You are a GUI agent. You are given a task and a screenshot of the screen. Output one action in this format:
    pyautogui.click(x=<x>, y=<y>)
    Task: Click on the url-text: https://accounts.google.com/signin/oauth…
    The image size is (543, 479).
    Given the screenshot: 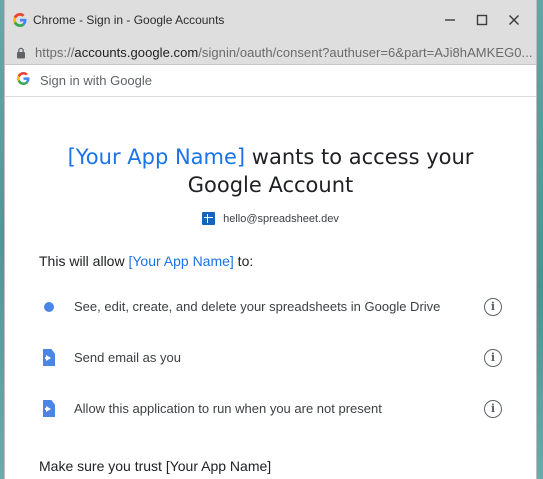 What is the action you would take?
    pyautogui.click(x=284, y=52)
    